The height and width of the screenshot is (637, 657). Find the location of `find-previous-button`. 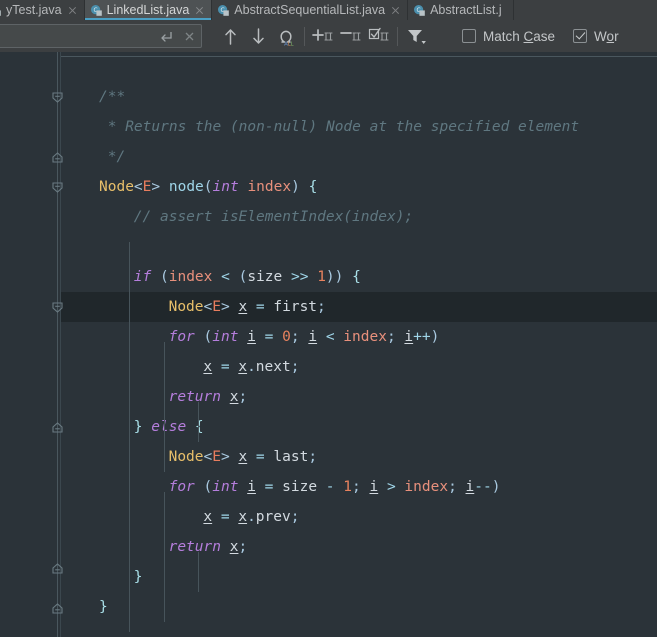

find-previous-button is located at coordinates (230, 36).